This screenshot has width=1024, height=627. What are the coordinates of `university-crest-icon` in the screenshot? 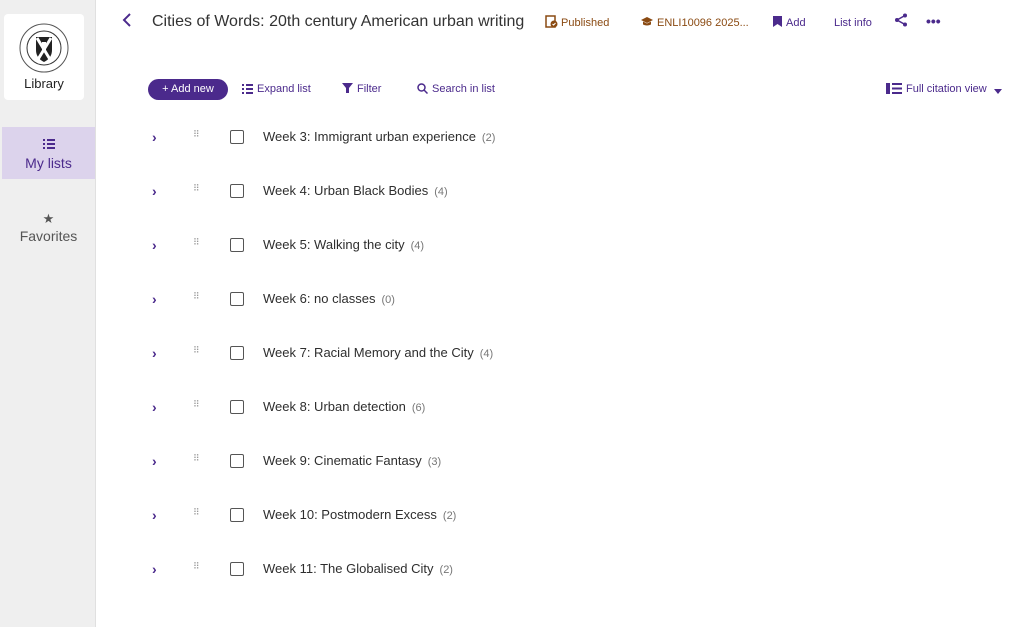 It's located at (44, 48).